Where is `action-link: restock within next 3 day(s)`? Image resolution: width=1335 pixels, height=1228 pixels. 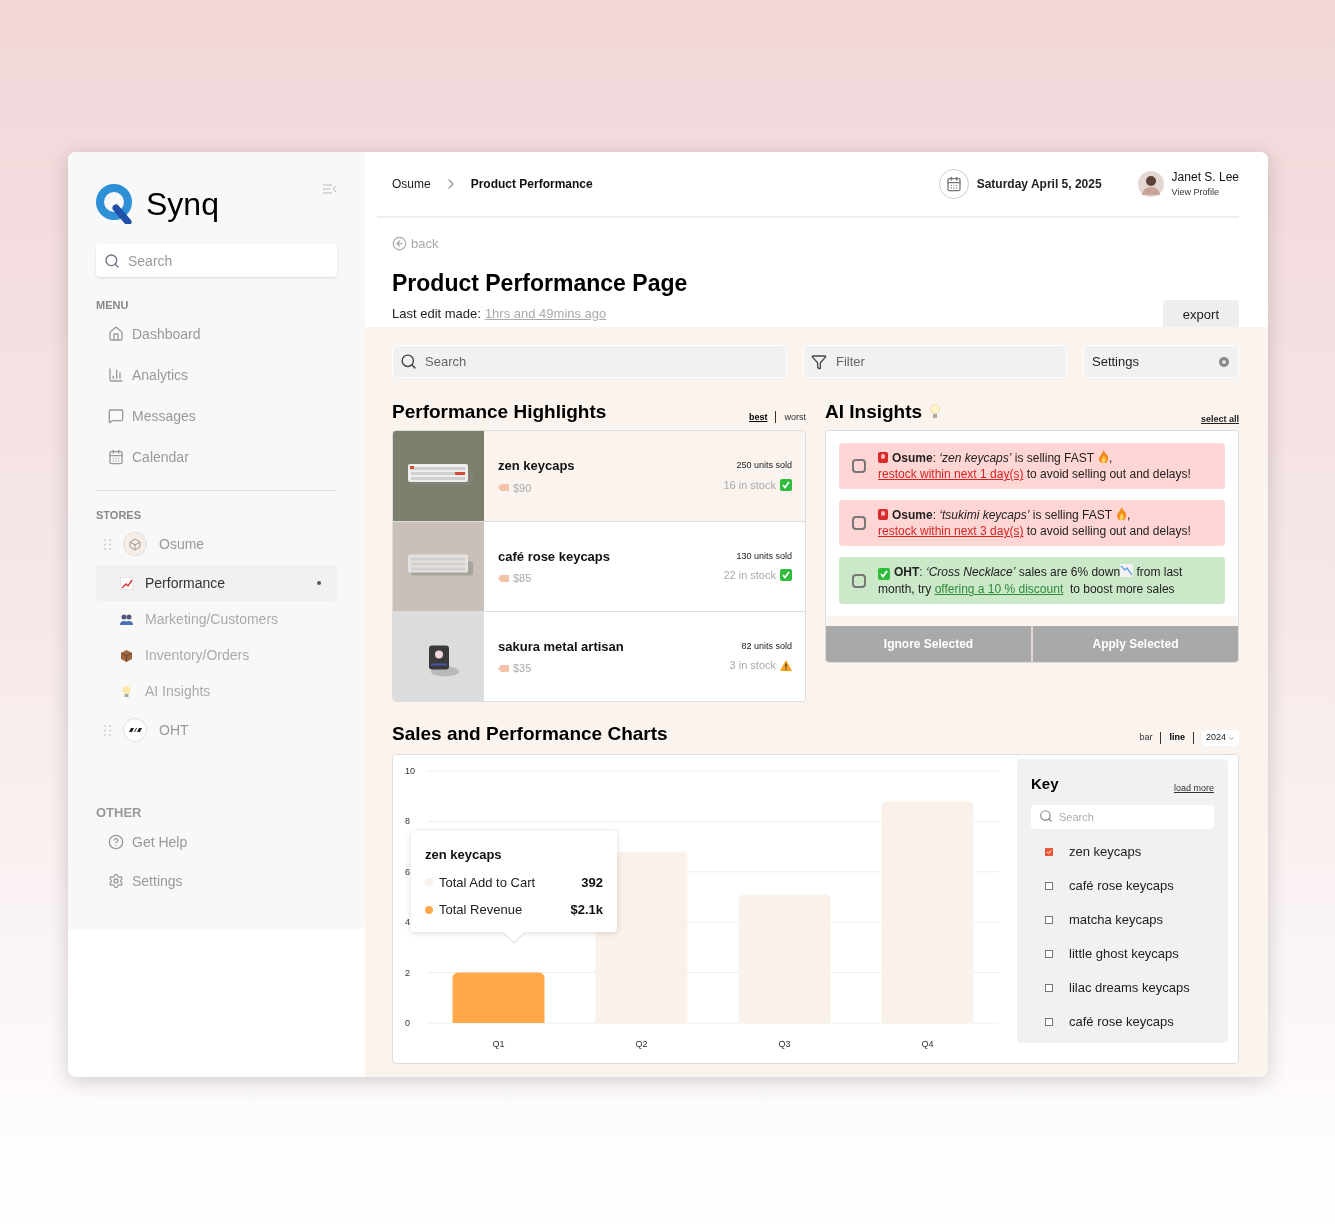
action-link: restock within next 3 day(s) is located at coordinates (951, 531).